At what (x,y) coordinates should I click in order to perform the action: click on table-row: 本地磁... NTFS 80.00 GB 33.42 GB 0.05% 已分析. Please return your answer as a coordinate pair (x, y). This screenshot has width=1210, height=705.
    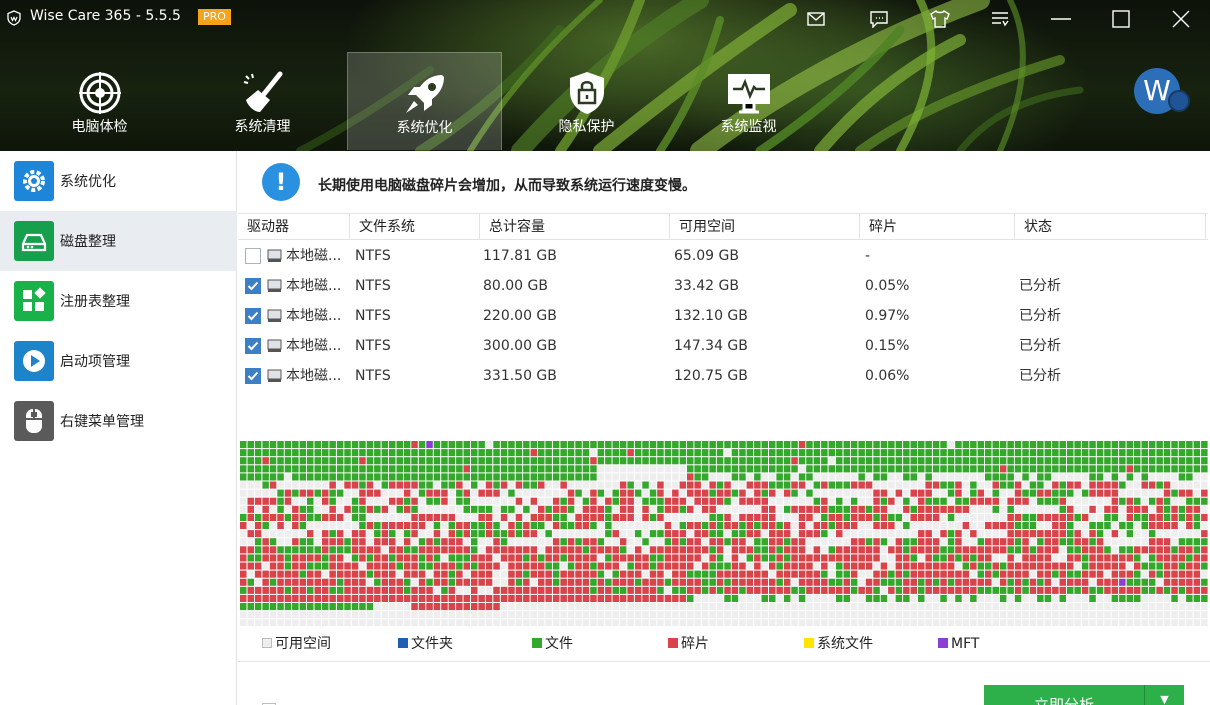
    Looking at the image, I should click on (723, 286).